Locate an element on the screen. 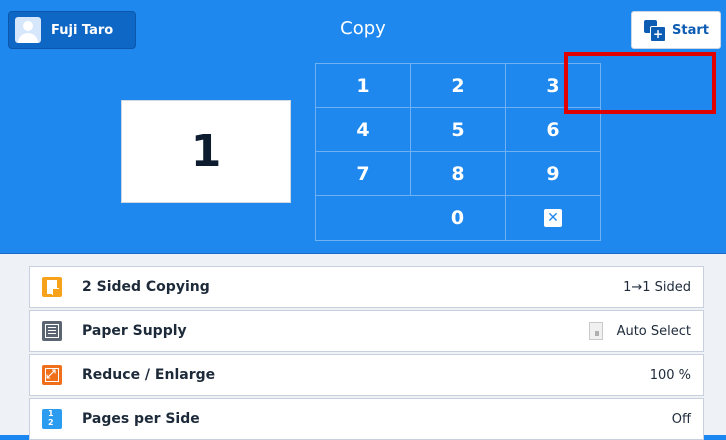  key-0-label: 0 is located at coordinates (457, 218).